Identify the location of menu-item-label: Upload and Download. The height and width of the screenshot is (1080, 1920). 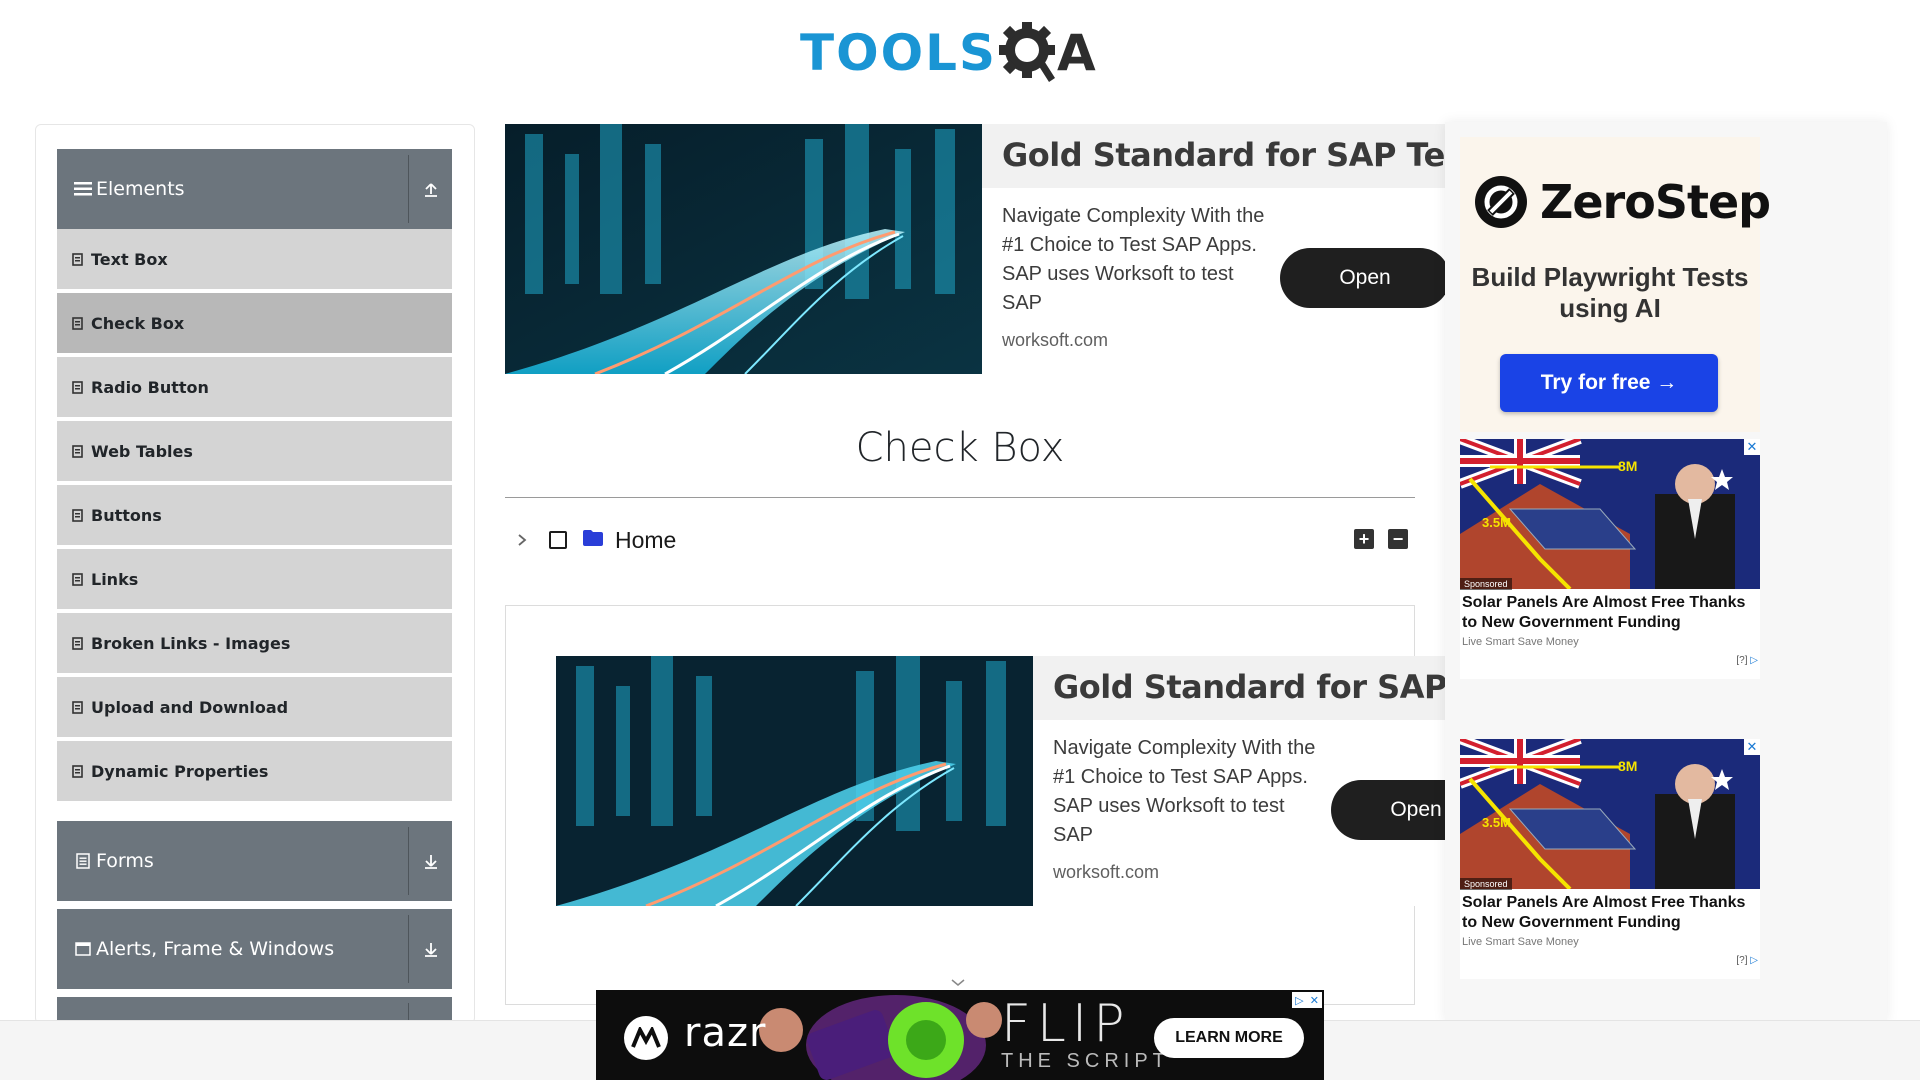
(190, 707).